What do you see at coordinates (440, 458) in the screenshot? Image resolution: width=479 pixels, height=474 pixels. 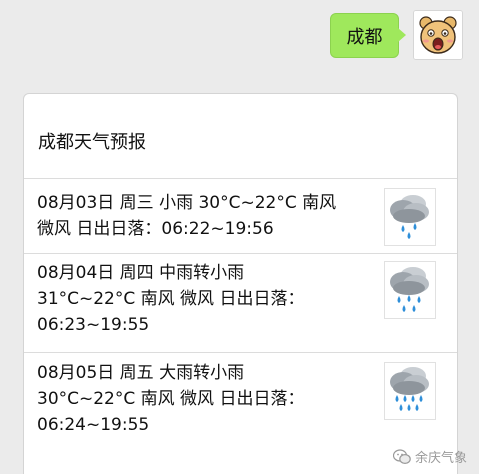 I see `watermark-text: 余庆气象` at bounding box center [440, 458].